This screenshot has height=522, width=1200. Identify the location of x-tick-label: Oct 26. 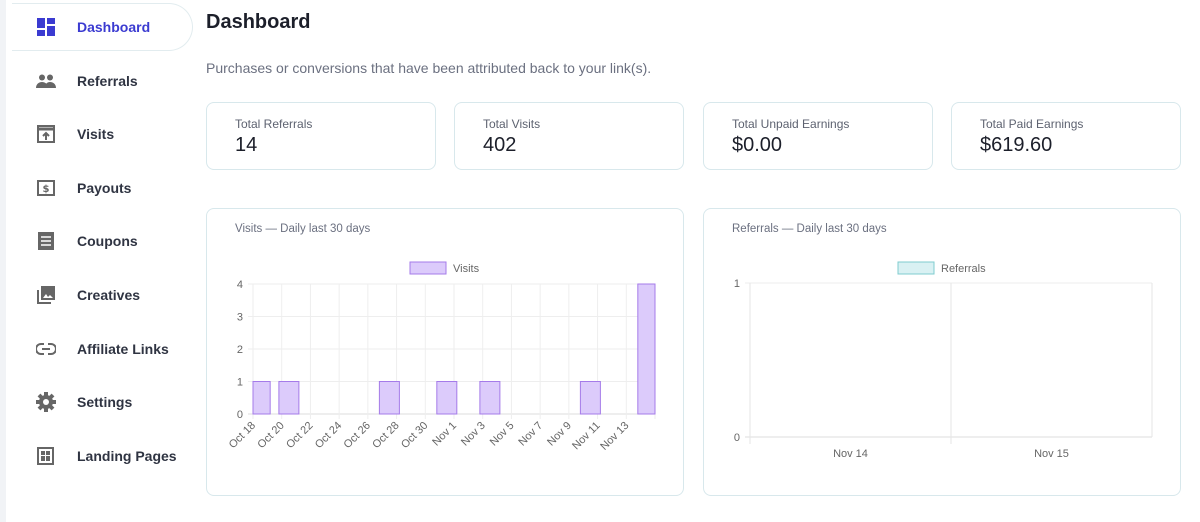
(357, 435).